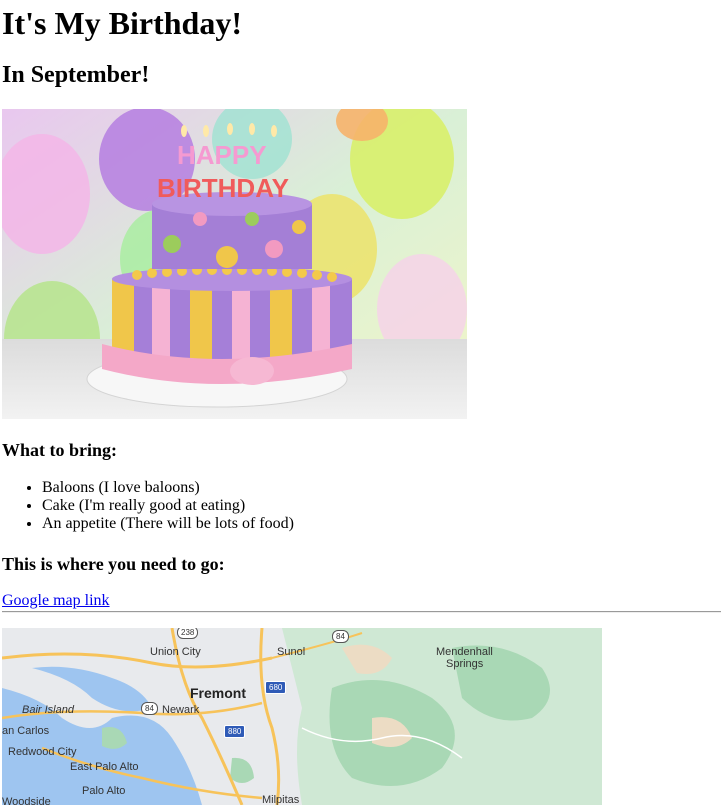 This screenshot has height=805, width=723. What do you see at coordinates (181, 710) in the screenshot?
I see `map-label-newark: Newark` at bounding box center [181, 710].